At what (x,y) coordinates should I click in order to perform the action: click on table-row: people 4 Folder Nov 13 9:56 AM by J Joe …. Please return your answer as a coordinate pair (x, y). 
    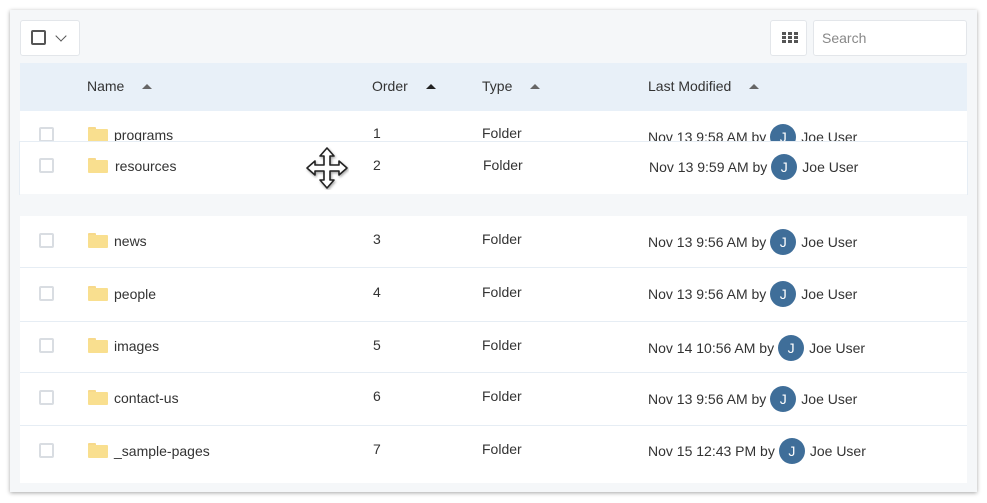
    Looking at the image, I should click on (493, 295).